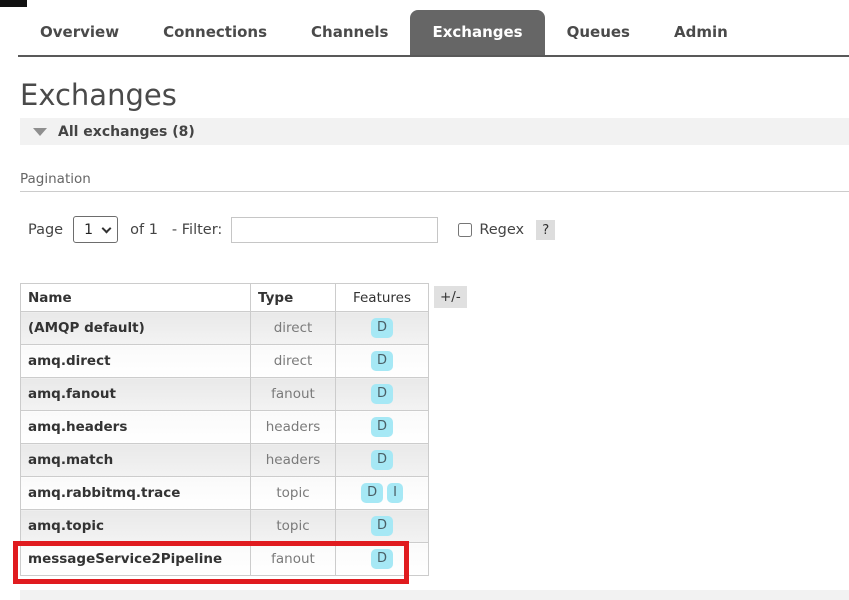  Describe the element at coordinates (135, 460) in the screenshot. I see `exchange-name: amq.match` at that location.